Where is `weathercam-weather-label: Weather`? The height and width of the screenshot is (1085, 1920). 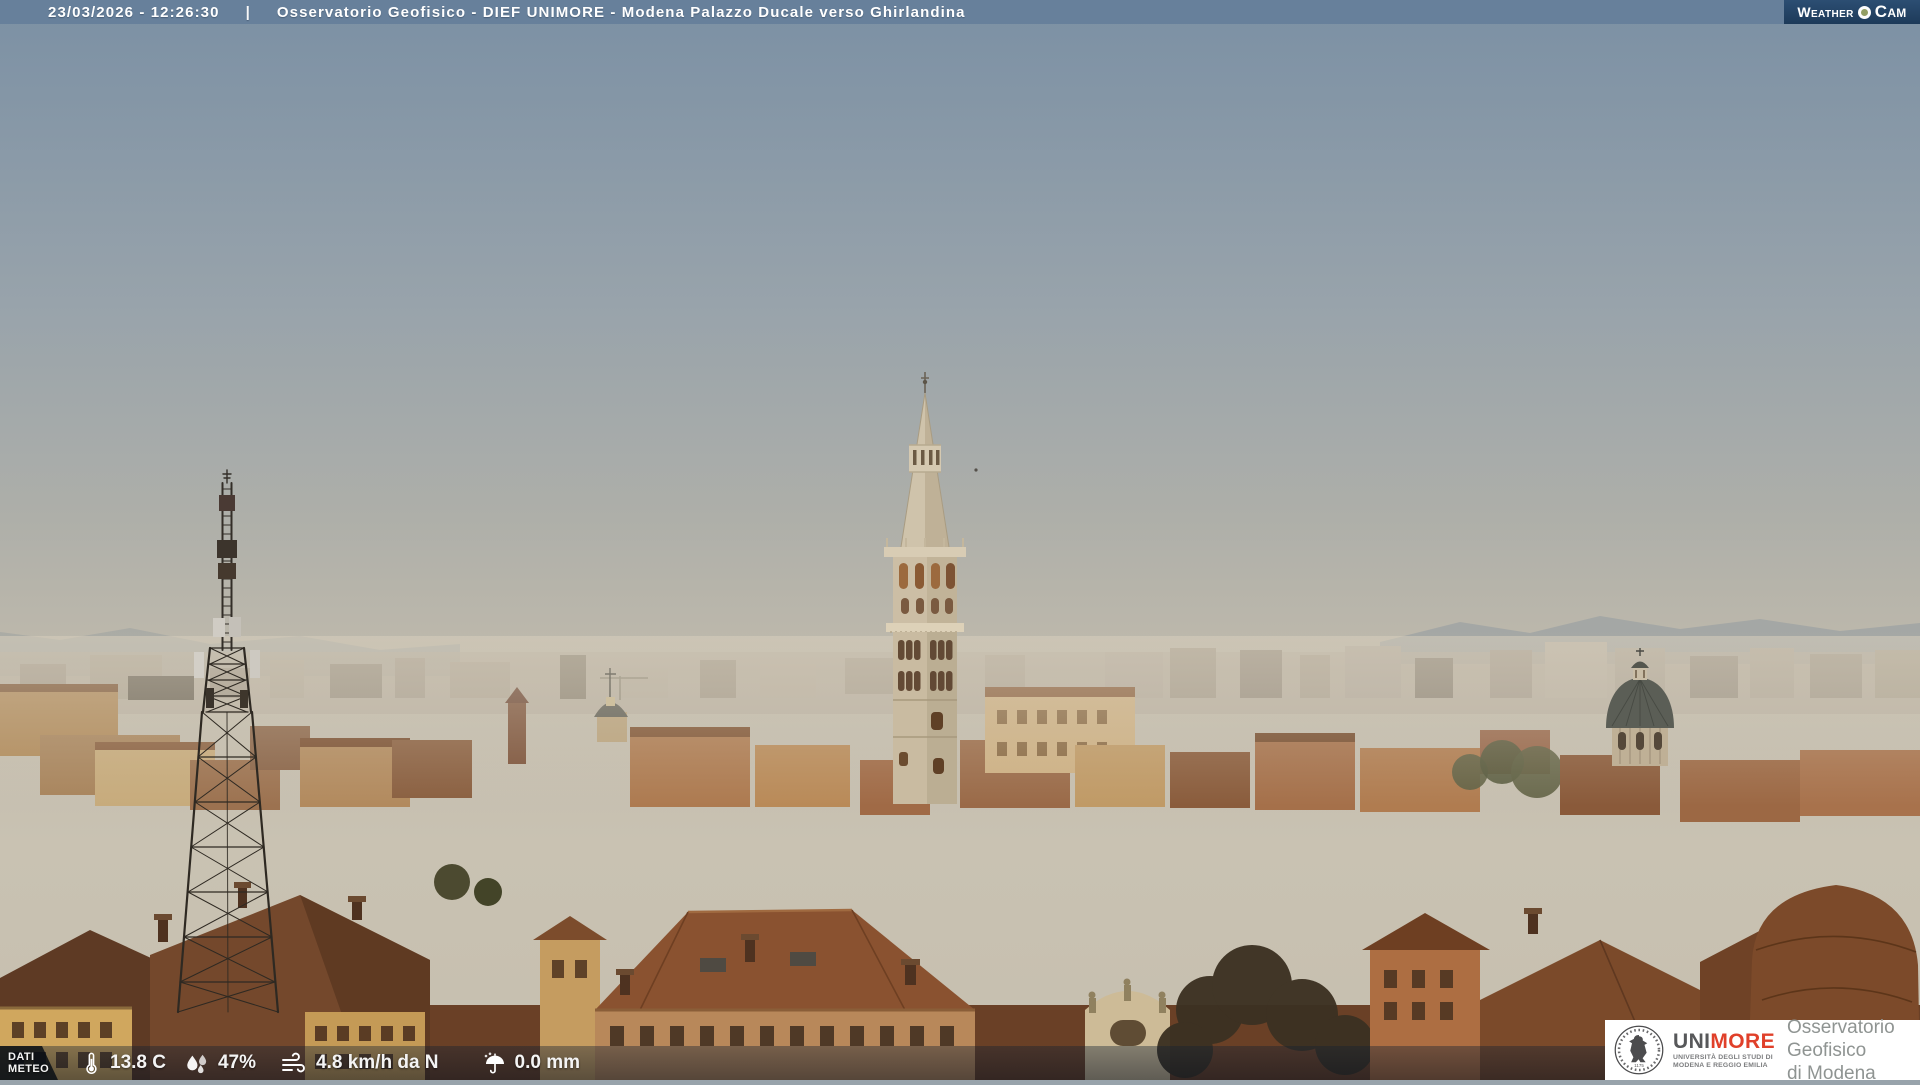 weathercam-weather-label: Weather is located at coordinates (1825, 12).